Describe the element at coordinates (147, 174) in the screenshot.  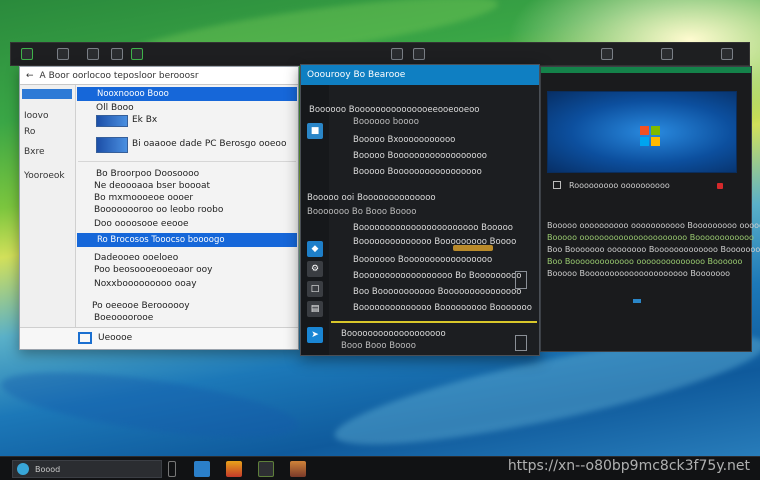
I see `list-item: Bo Broorpoo Doosoooo` at that location.